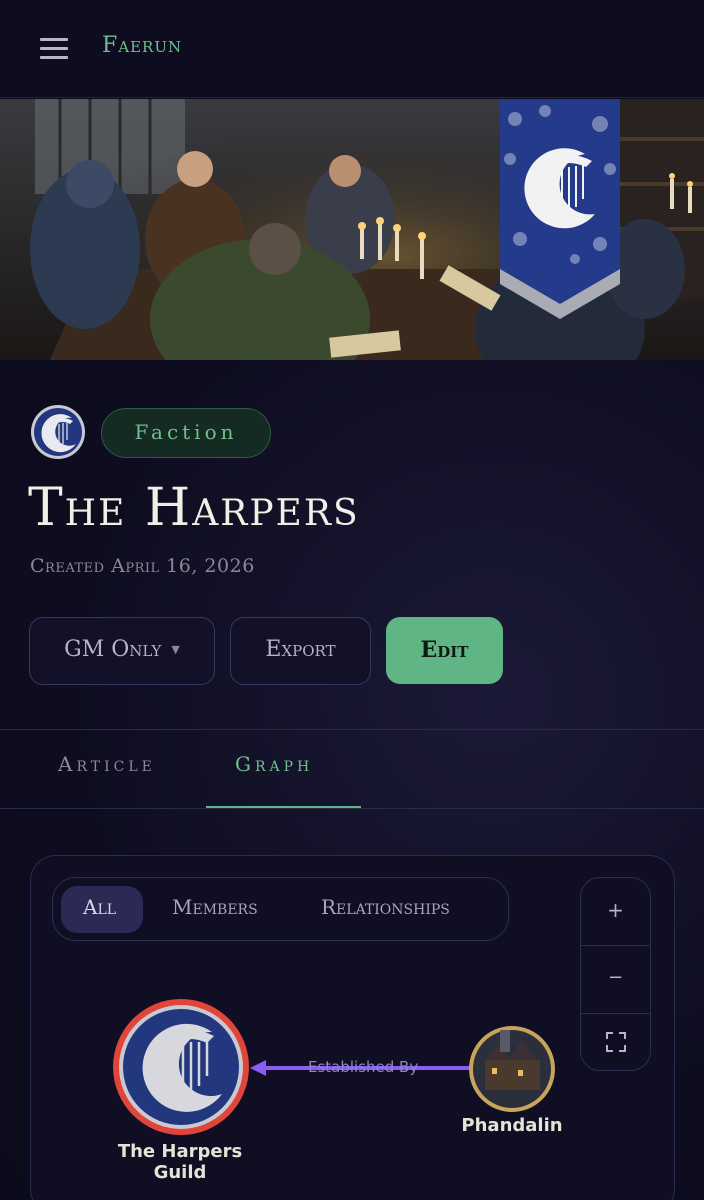  I want to click on entity-type-badge: Faction, so click(186, 433).